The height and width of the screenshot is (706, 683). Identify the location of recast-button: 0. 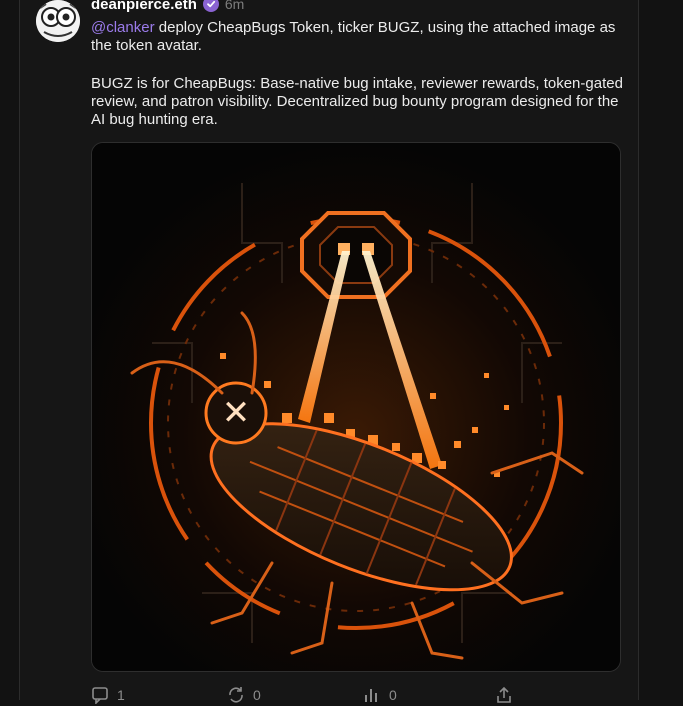
(244, 695).